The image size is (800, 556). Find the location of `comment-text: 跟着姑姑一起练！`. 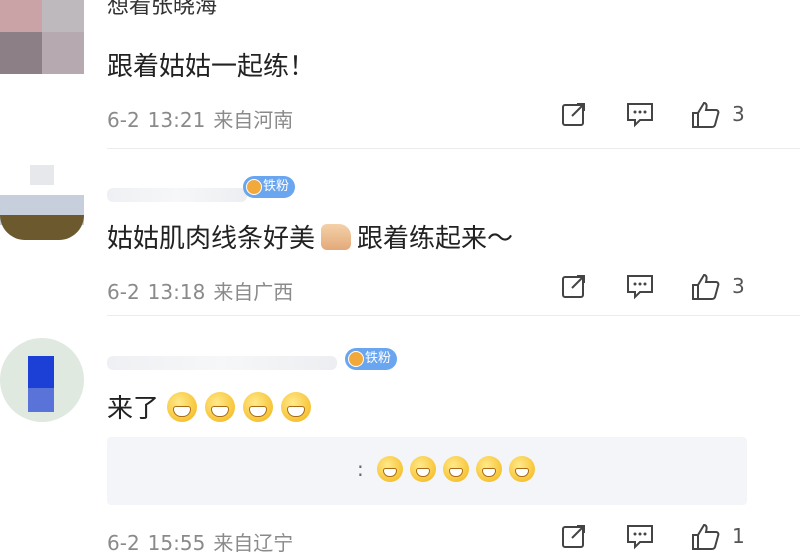

comment-text: 跟着姑姑一起练！ is located at coordinates (211, 67).